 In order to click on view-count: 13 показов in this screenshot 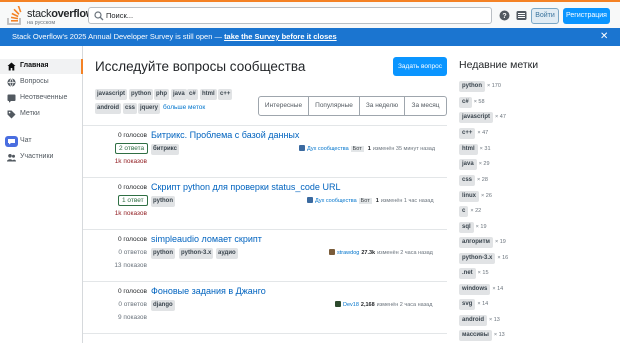, I will do `click(130, 265)`.